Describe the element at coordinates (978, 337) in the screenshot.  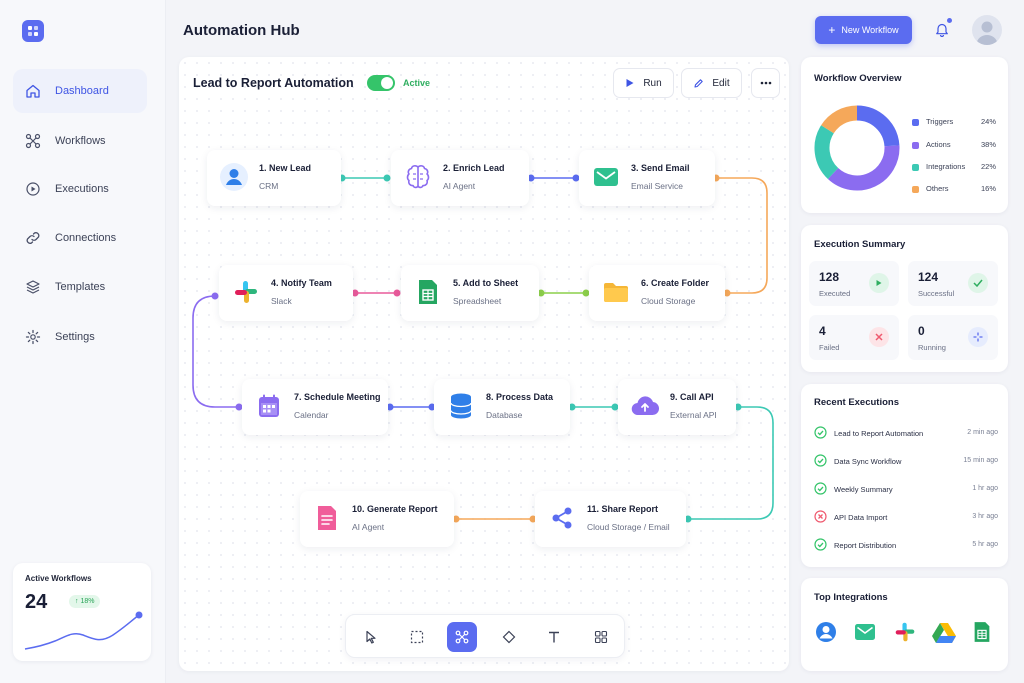
I see `spinner-icon` at that location.